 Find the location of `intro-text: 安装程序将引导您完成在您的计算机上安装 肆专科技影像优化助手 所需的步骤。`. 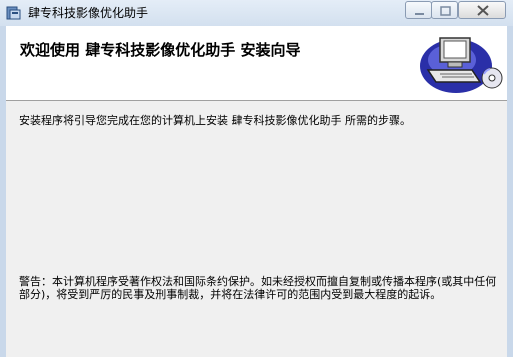

intro-text: 安装程序将引导您完成在您的计算机上安装 肆专科技影像优化助手 所需的步骤。 is located at coordinates (215, 120).